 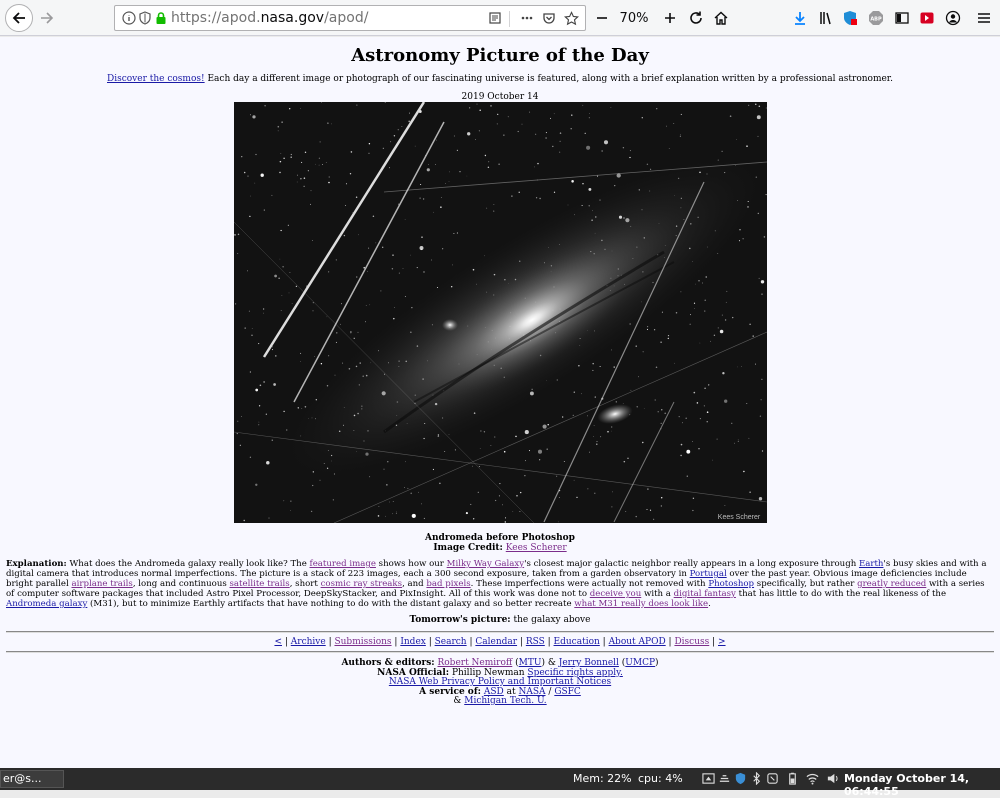 What do you see at coordinates (832, 778) in the screenshot?
I see `volume-icon` at bounding box center [832, 778].